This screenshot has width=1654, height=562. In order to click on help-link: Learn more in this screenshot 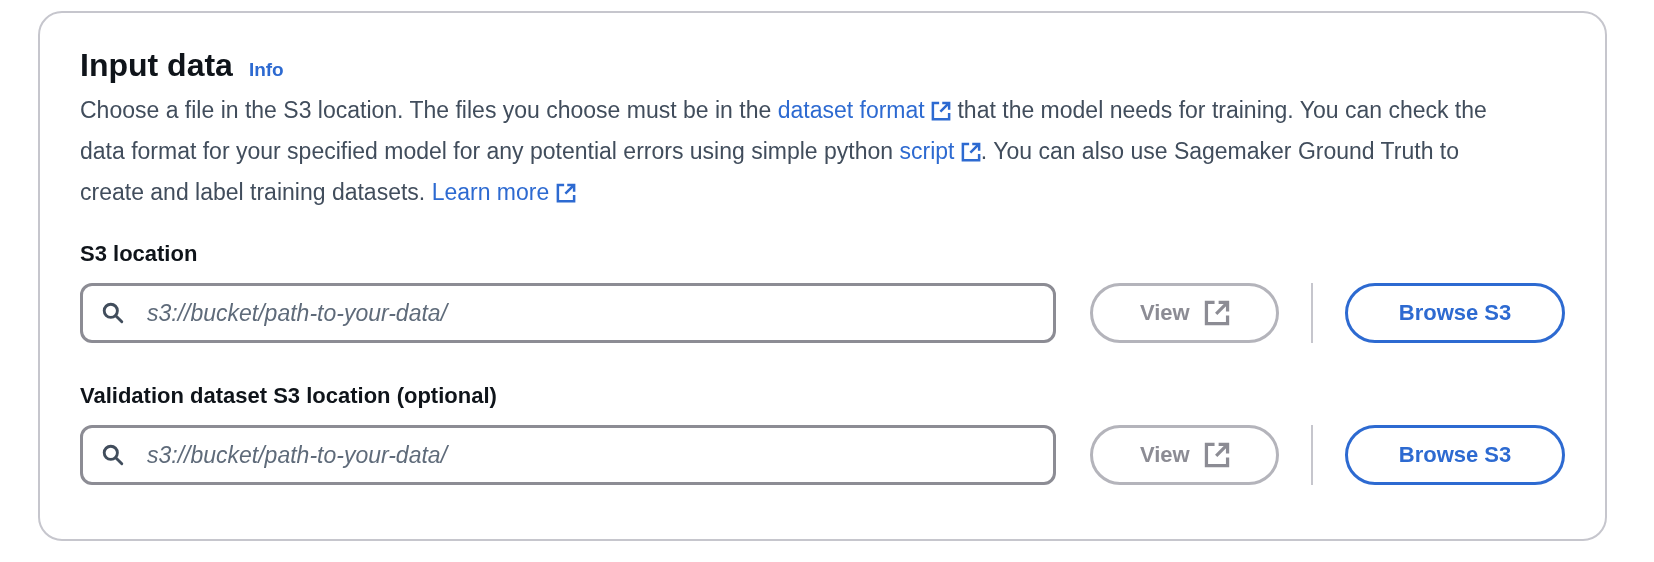, I will do `click(503, 192)`.